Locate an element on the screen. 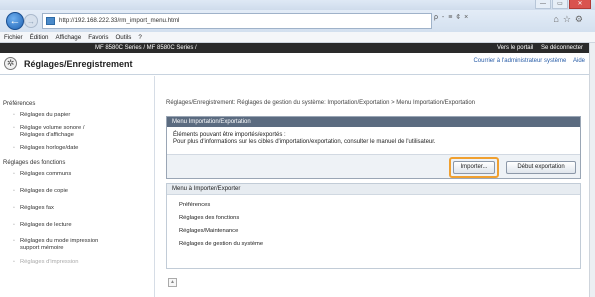 Image resolution: width=595 pixels, height=297 pixels. back-button: ← is located at coordinates (15, 21).